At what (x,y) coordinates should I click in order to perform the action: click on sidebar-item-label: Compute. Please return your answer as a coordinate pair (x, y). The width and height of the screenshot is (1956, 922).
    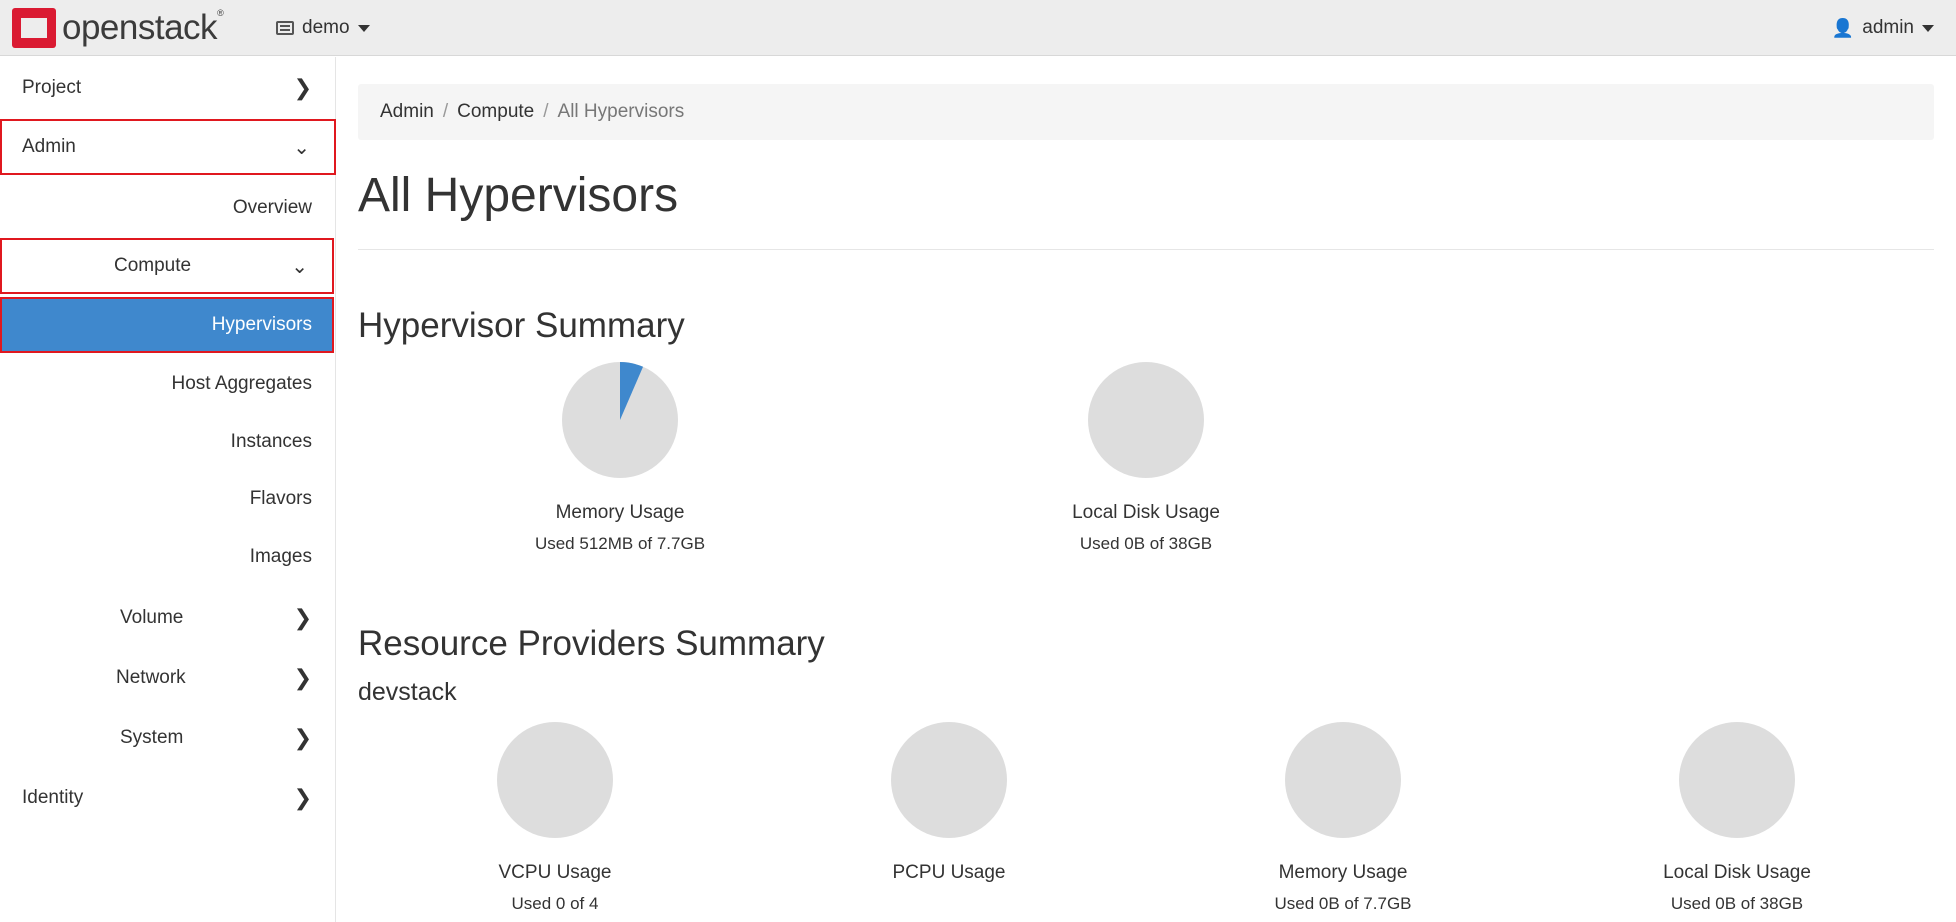
    Looking at the image, I should click on (153, 265).